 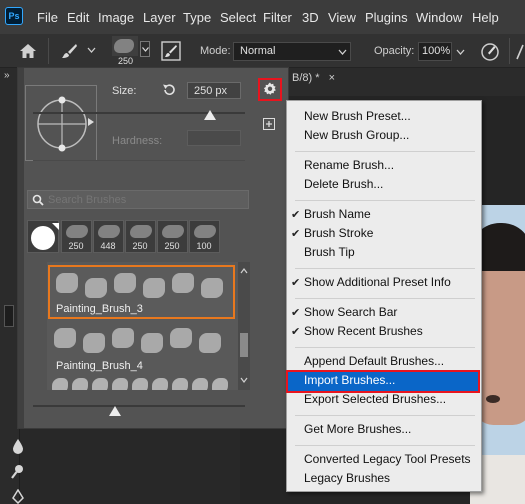 What do you see at coordinates (139, 160) in the screenshot?
I see `hardness-slider-track` at bounding box center [139, 160].